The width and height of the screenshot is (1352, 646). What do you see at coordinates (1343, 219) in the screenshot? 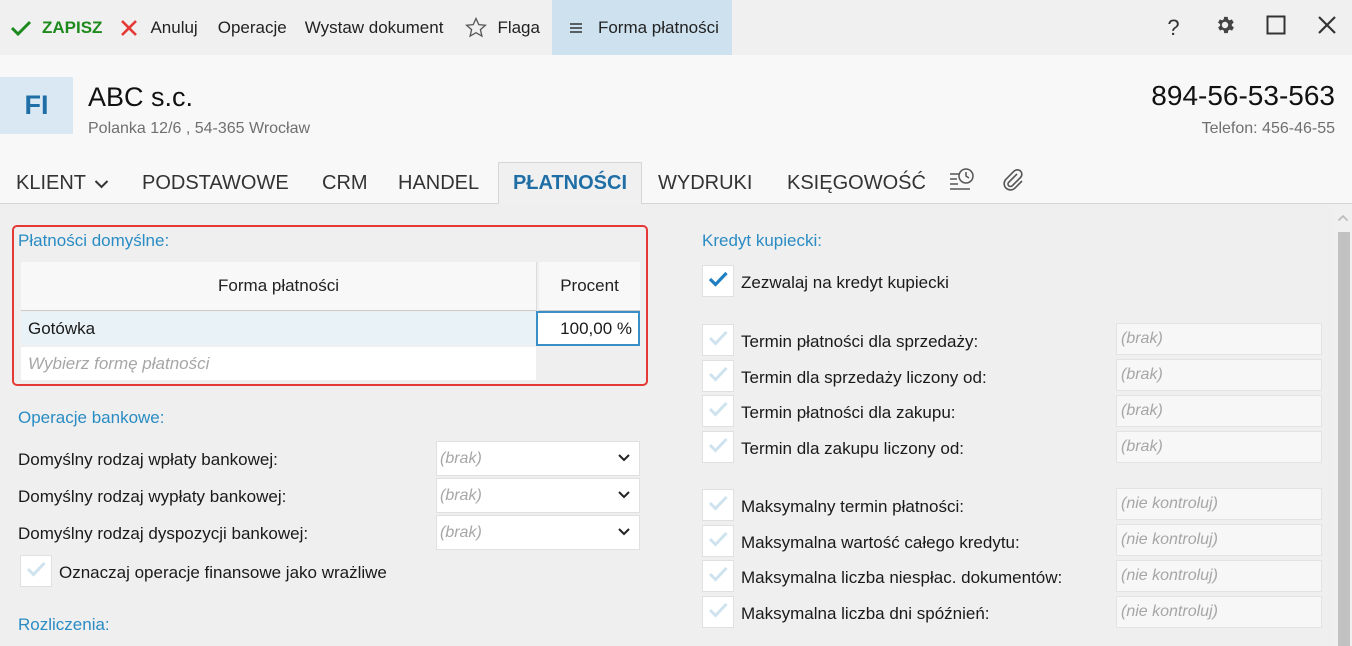
I see `chevron-up-icon` at bounding box center [1343, 219].